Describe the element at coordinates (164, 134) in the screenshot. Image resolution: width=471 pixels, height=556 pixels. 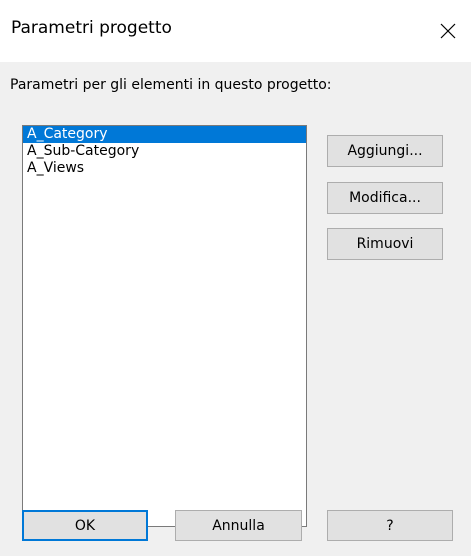
I see `list-item-a-category: A_Category` at that location.